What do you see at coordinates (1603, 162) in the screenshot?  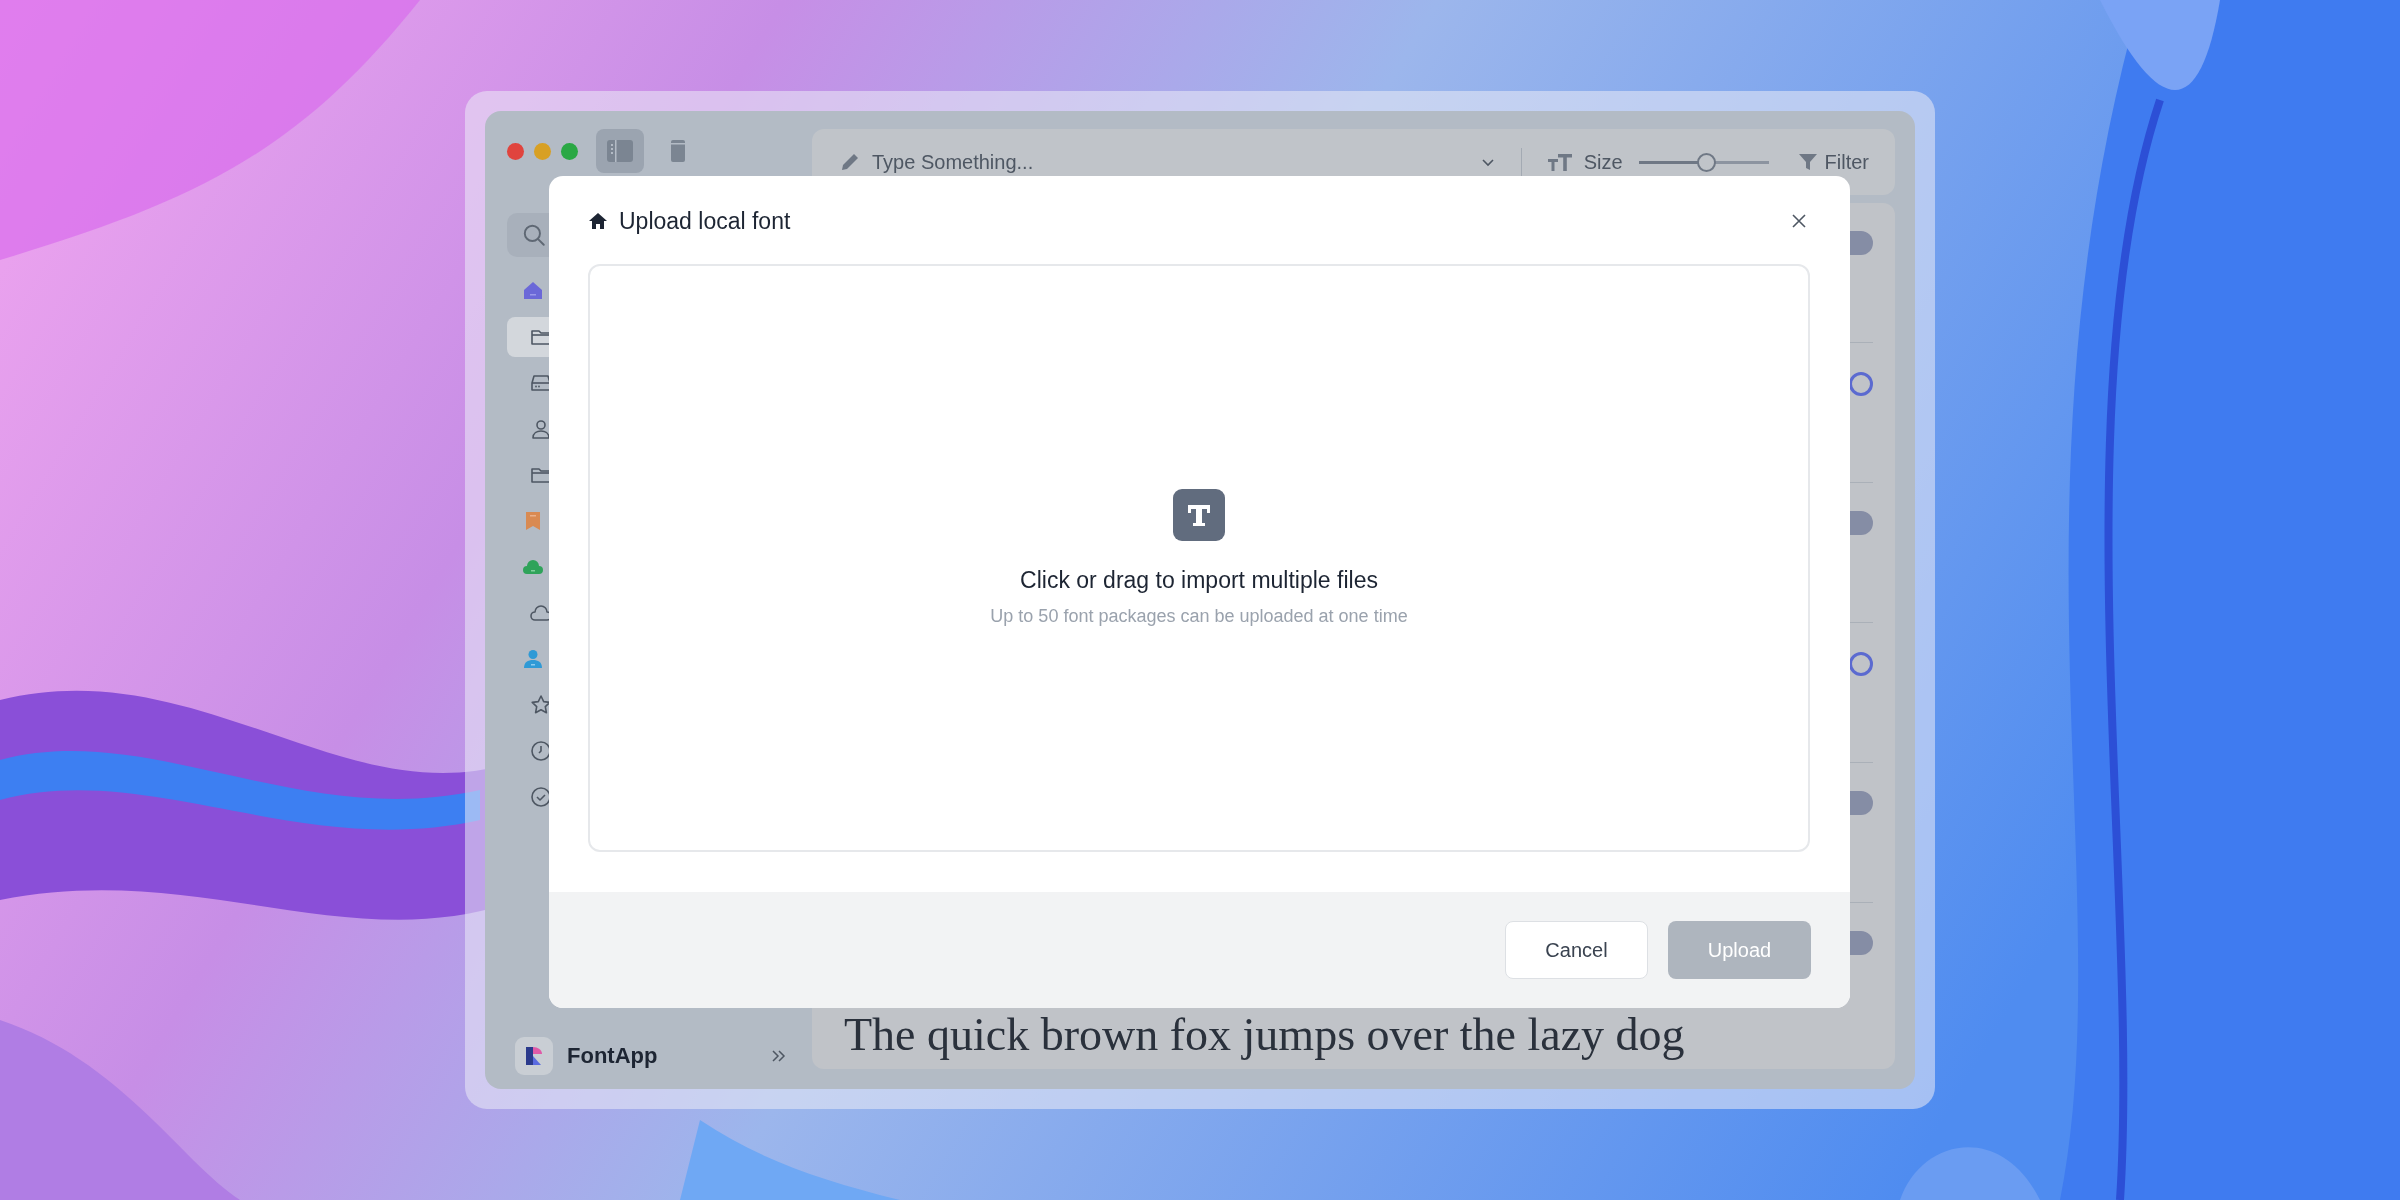 I see `size-label: Size` at bounding box center [1603, 162].